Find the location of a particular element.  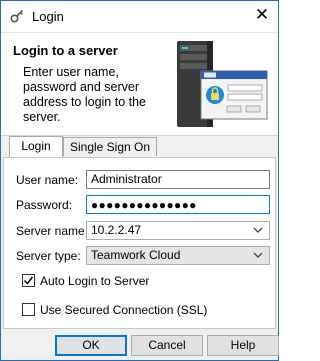

auto-login-checkbox is located at coordinates (28, 280).